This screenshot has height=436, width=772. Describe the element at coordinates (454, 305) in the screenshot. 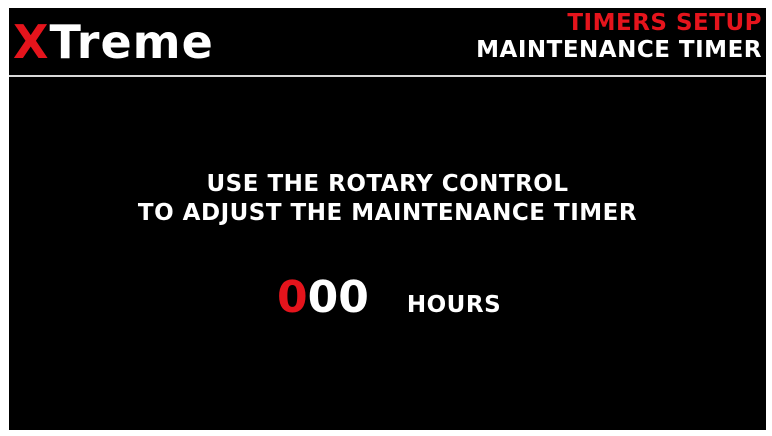

I see `timer-unit-label: HOURS` at that location.